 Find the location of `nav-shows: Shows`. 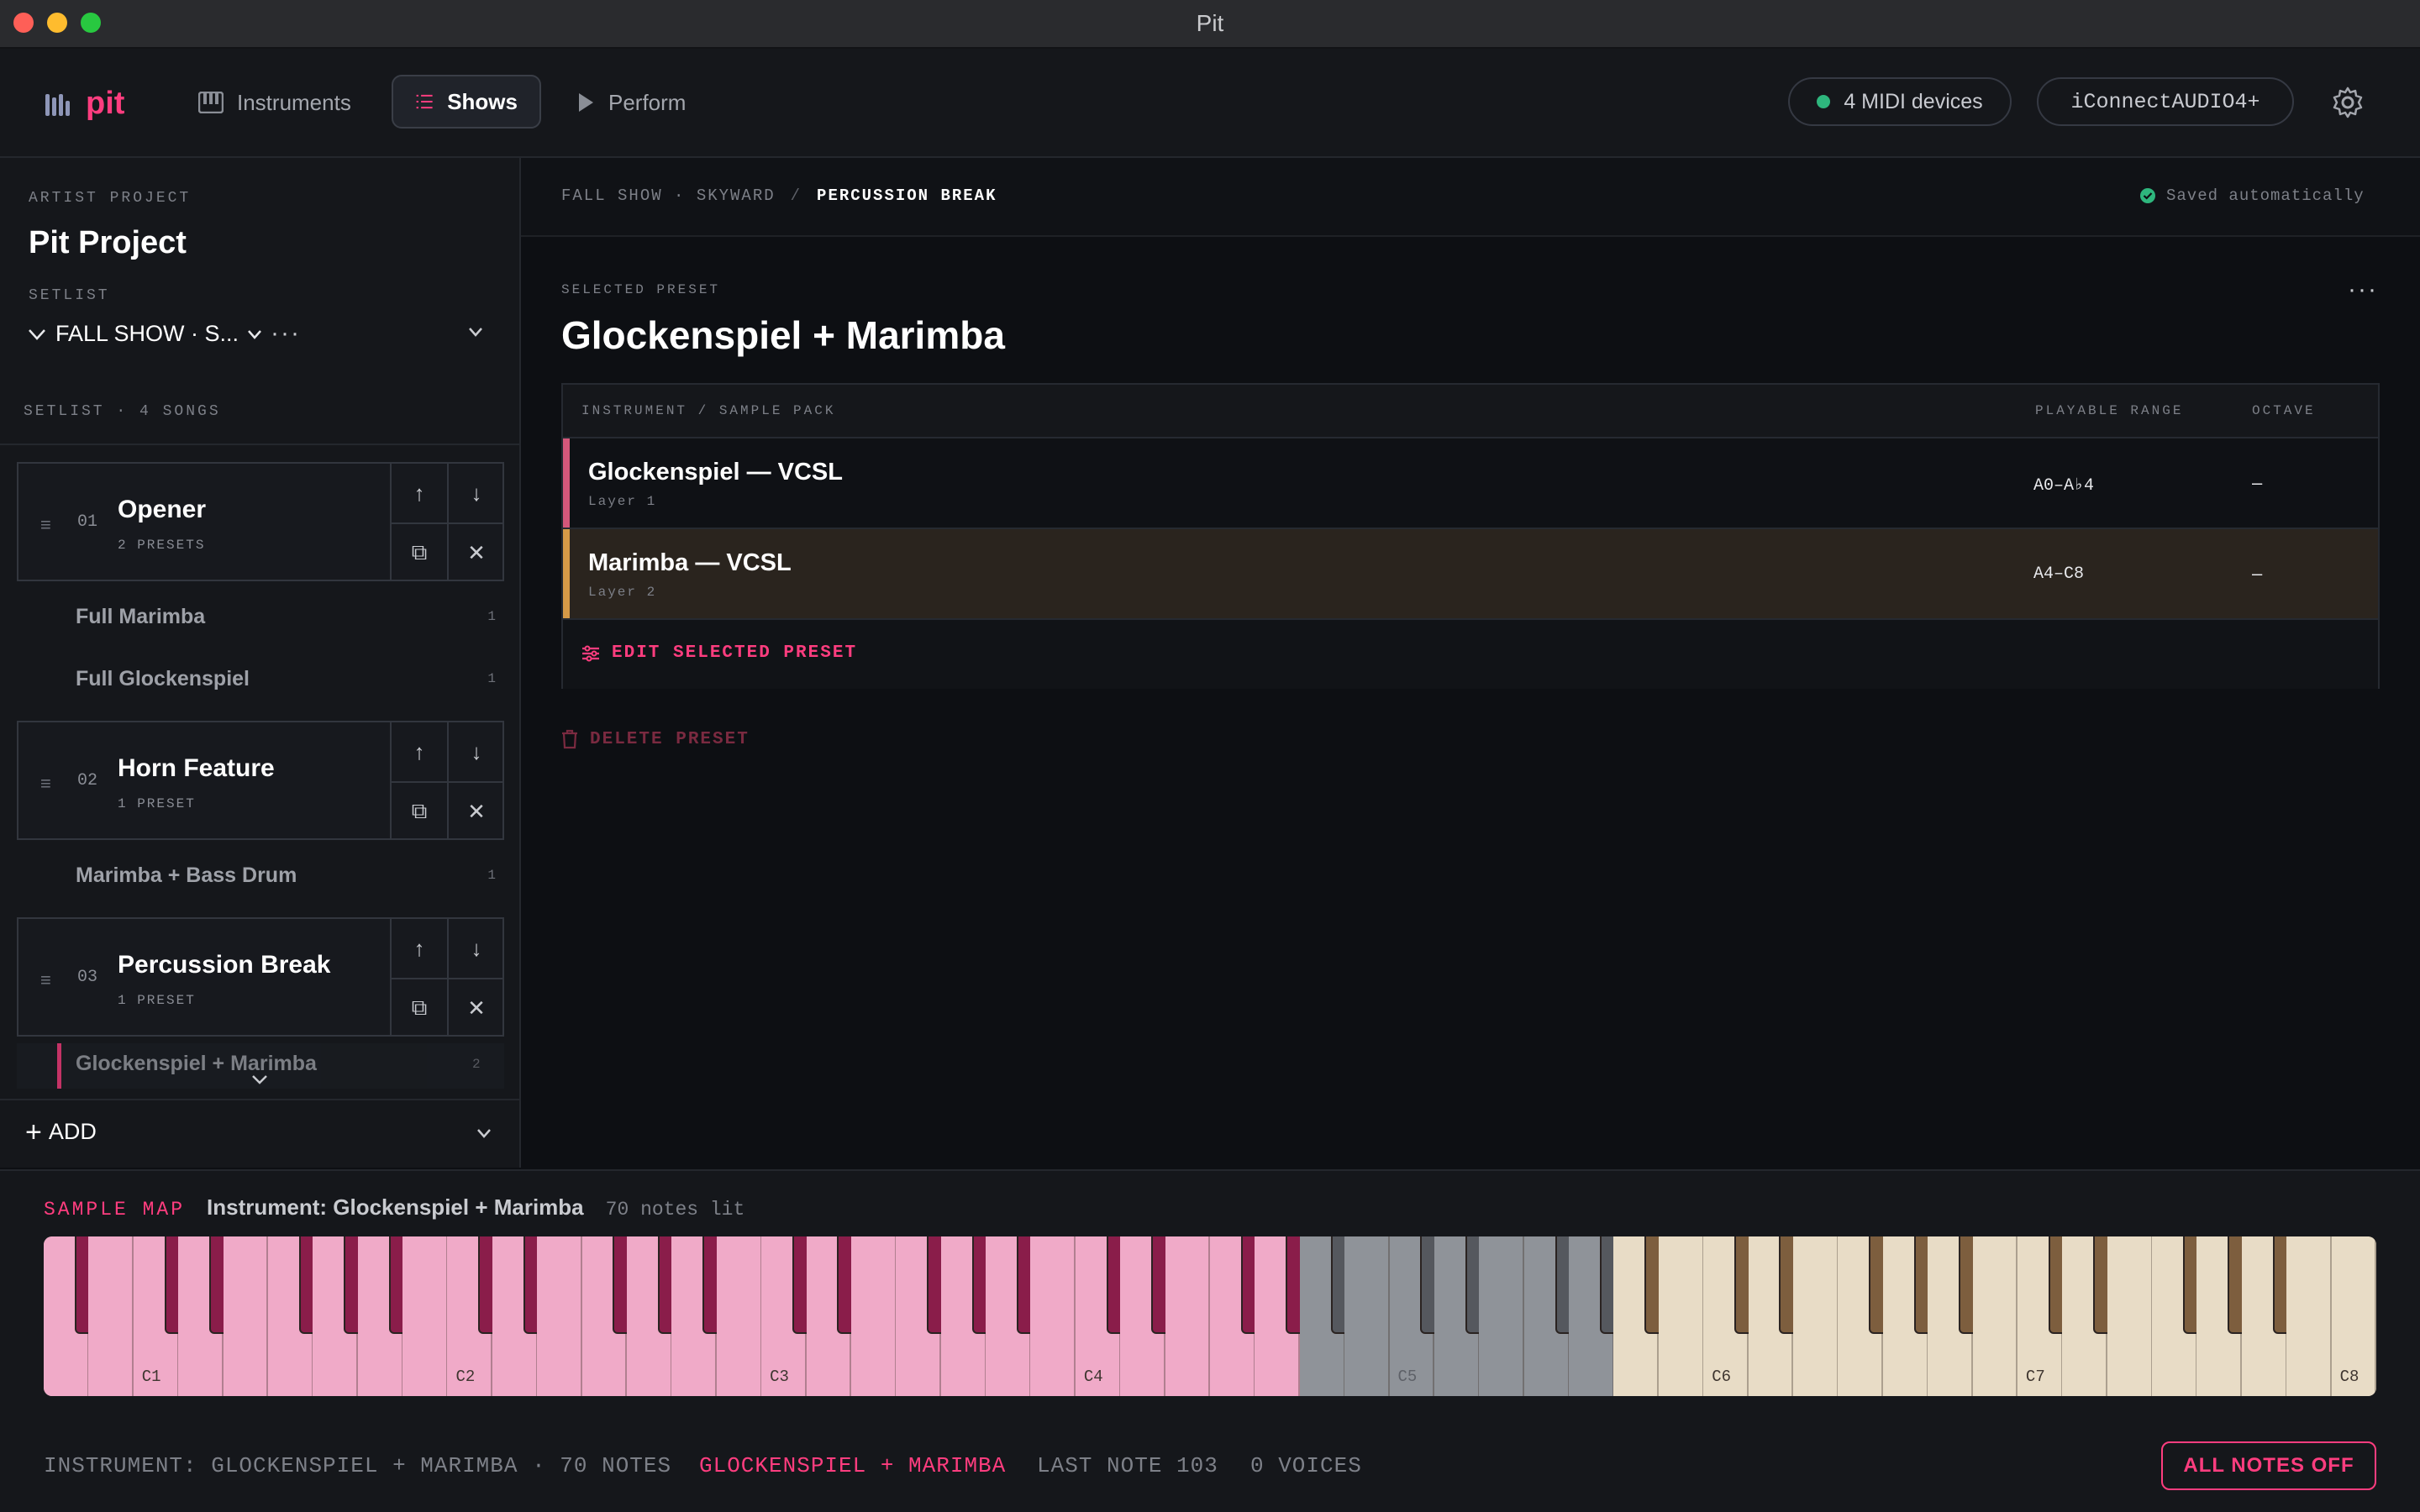

nav-shows: Shows is located at coordinates (466, 102).